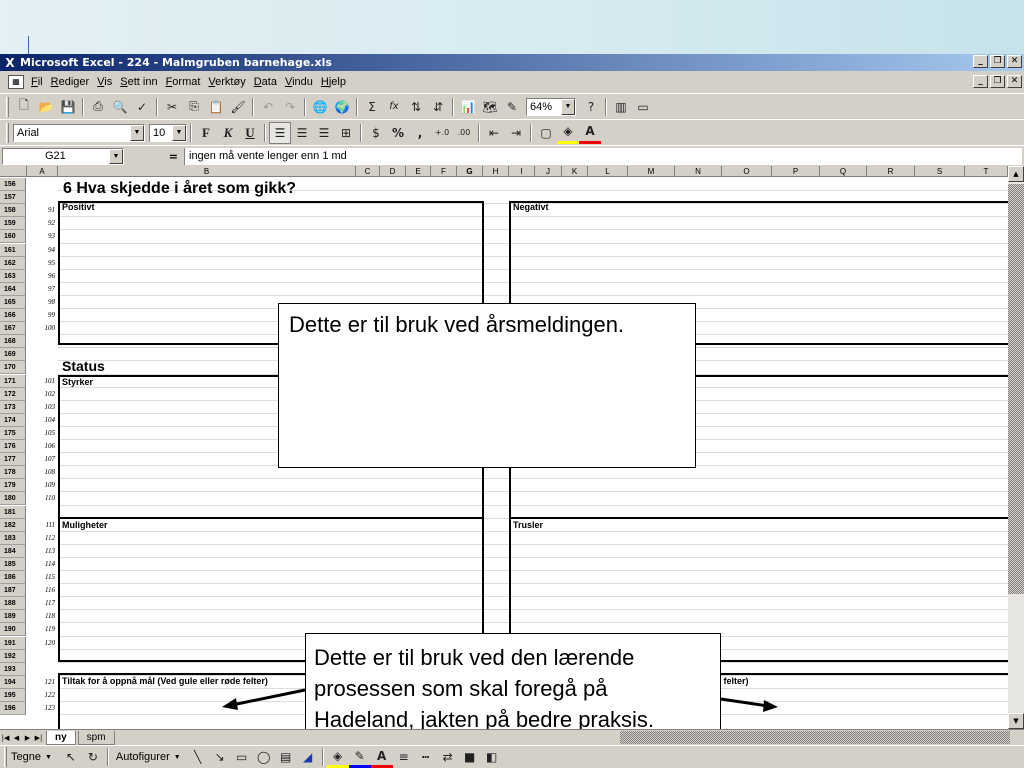  Describe the element at coordinates (290, 107) in the screenshot. I see `redo-icon: ↷` at that location.